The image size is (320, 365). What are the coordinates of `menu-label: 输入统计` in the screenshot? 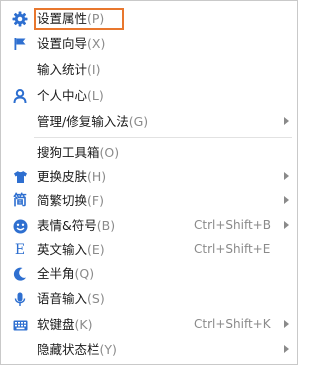 It's located at (62, 69).